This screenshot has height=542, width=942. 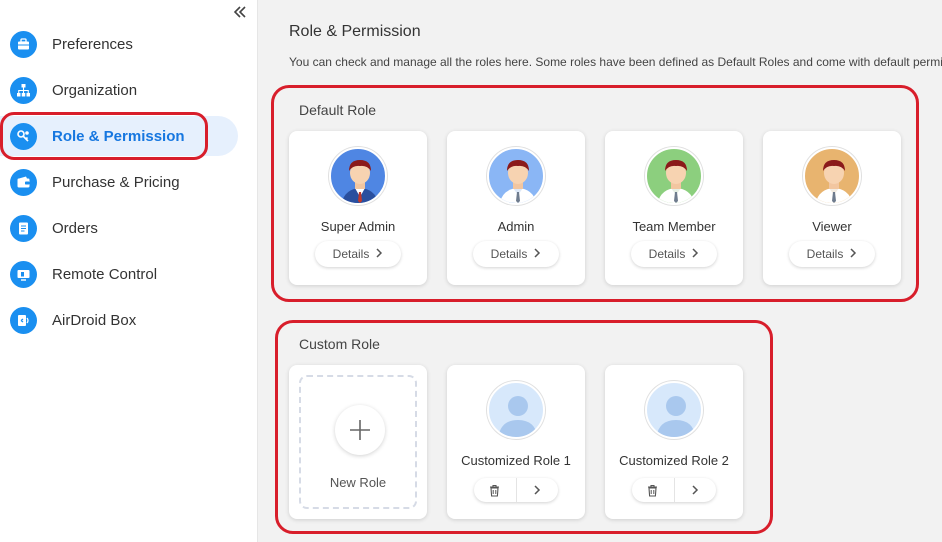 I want to click on briefcase-icon, so click(x=23, y=44).